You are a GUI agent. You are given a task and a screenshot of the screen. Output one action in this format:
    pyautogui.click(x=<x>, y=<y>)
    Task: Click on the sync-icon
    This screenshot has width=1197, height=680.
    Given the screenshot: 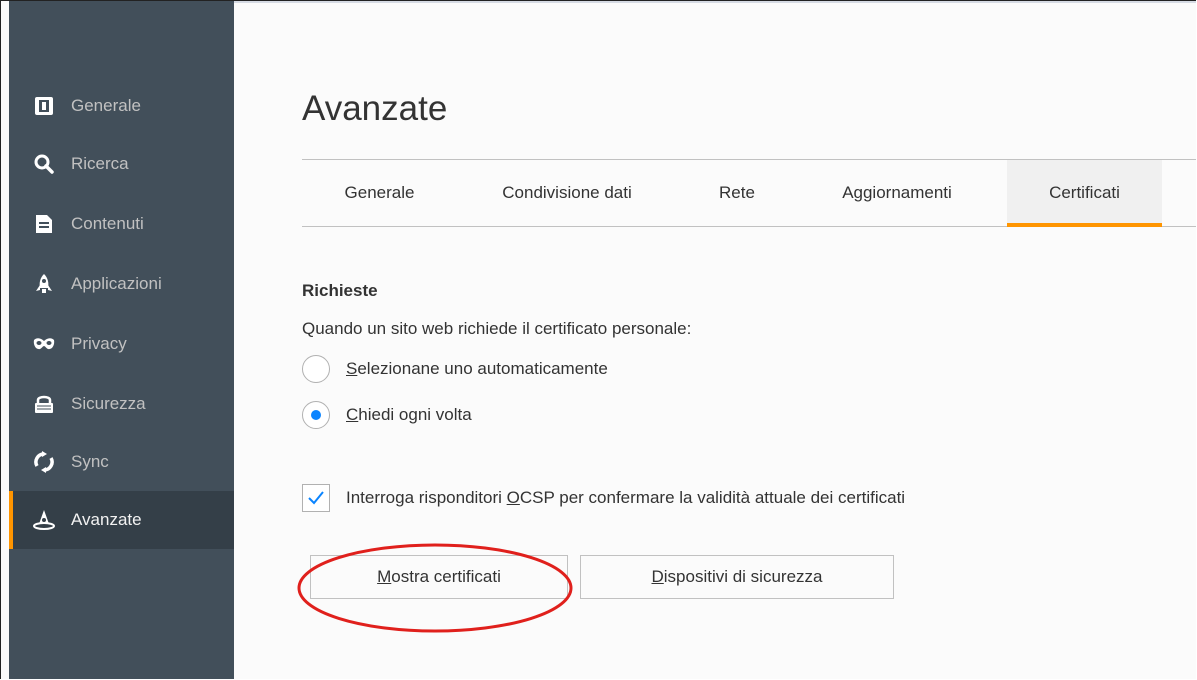 What is the action you would take?
    pyautogui.click(x=44, y=462)
    